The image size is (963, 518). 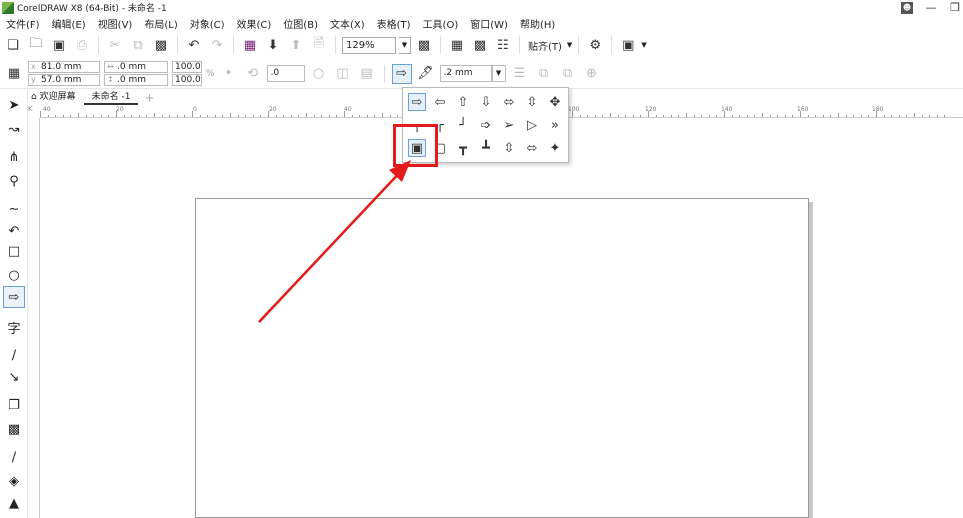 What do you see at coordinates (14, 231) in the screenshot?
I see `artistic-media-tool-icon: ↶` at bounding box center [14, 231].